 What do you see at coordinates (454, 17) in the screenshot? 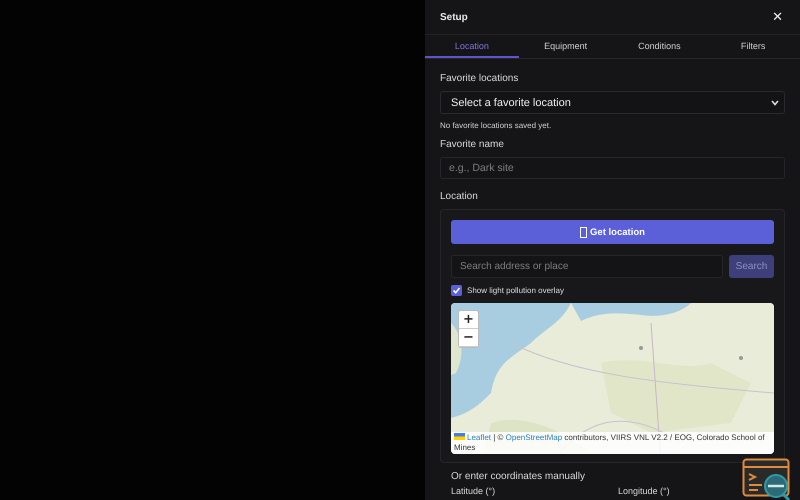
I see `panel-title: Setup` at bounding box center [454, 17].